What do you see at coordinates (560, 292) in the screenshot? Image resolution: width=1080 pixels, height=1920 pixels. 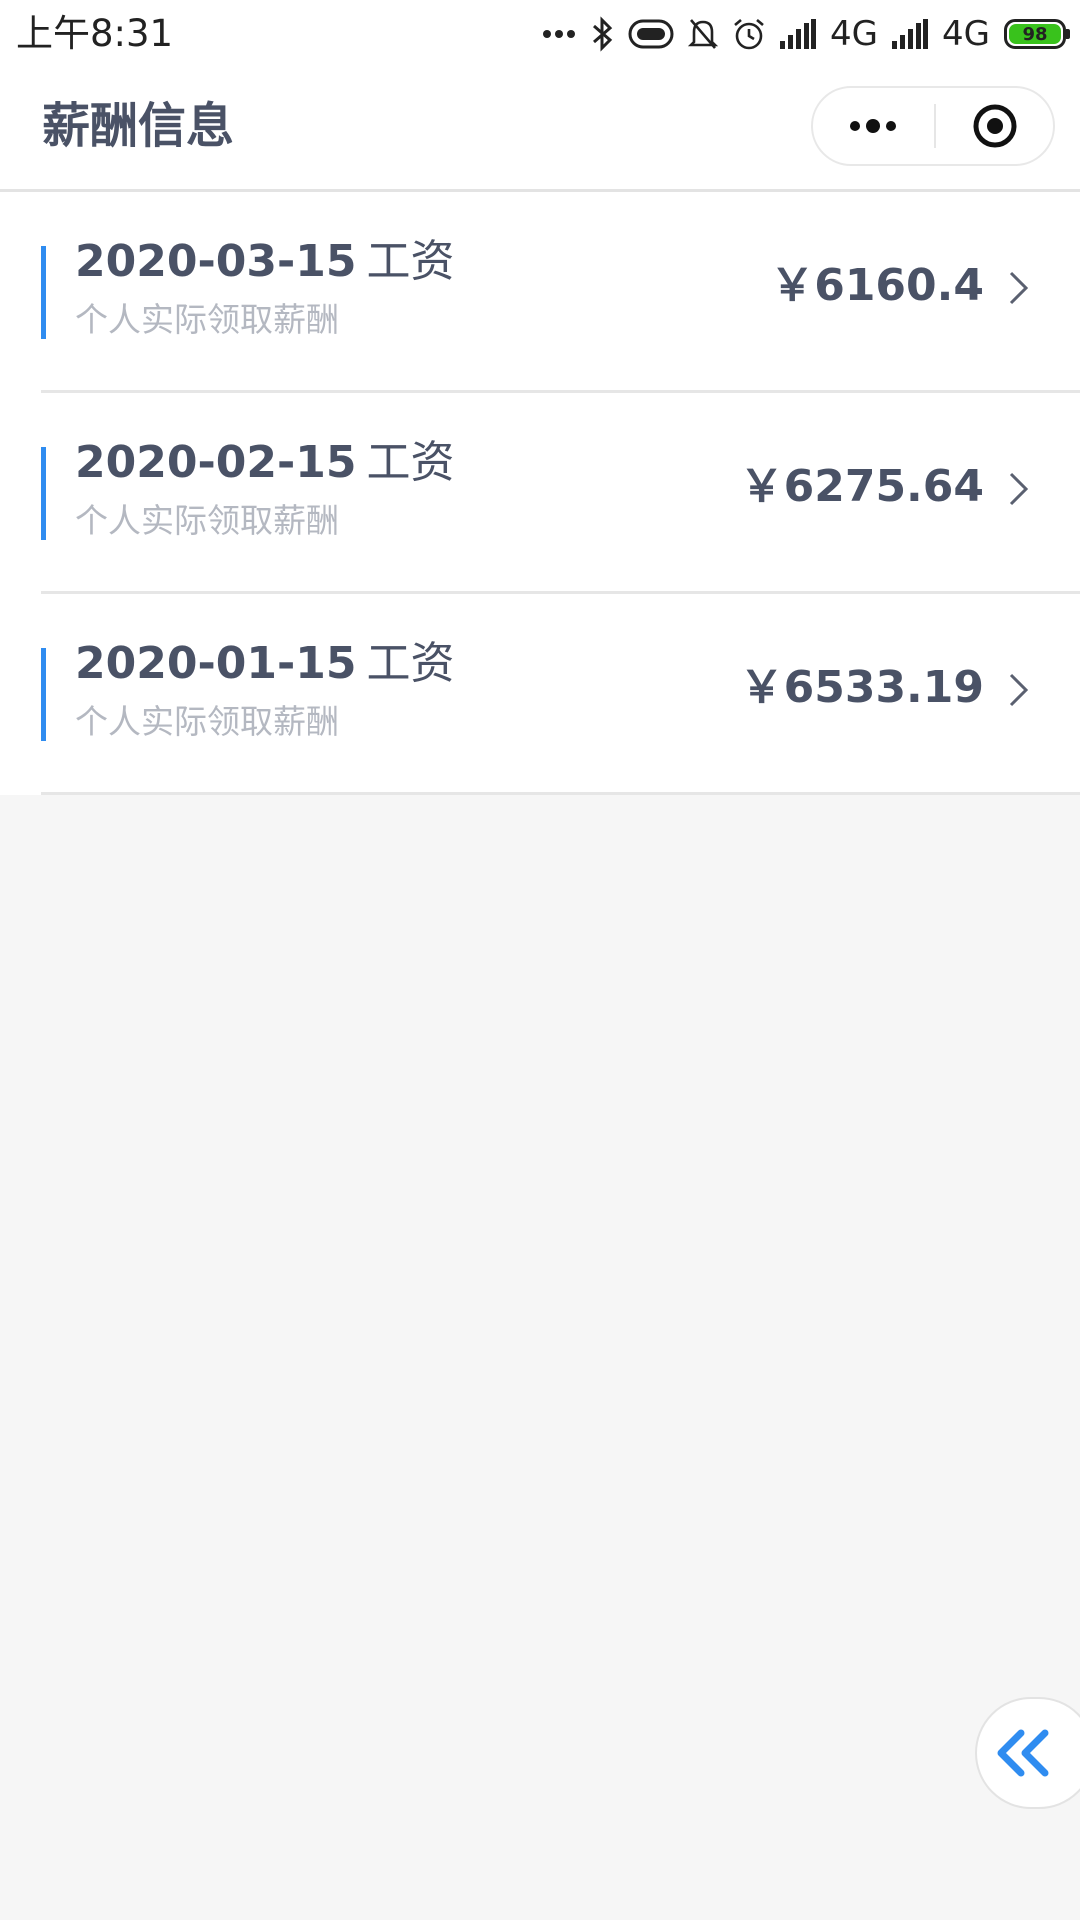 I see `salary-item: 2020-03-15 工资 个人实际领取薪酬 ￥6160.4` at bounding box center [560, 292].